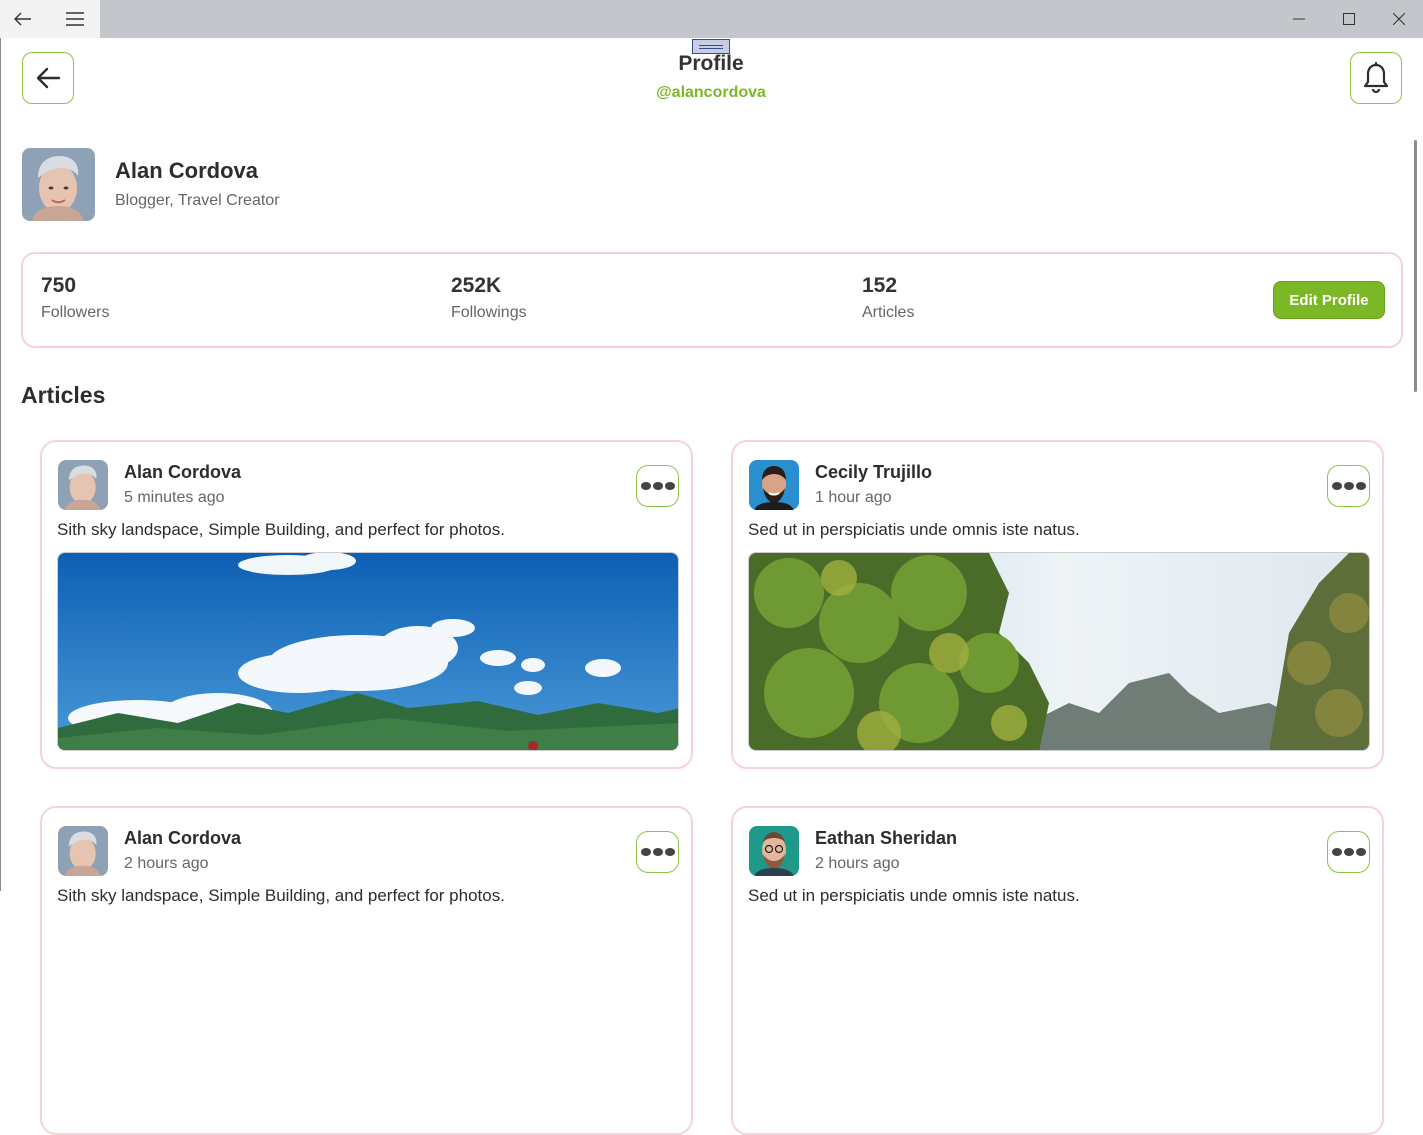 This screenshot has height=1135, width=1423. I want to click on notifications-button, so click(1376, 78).